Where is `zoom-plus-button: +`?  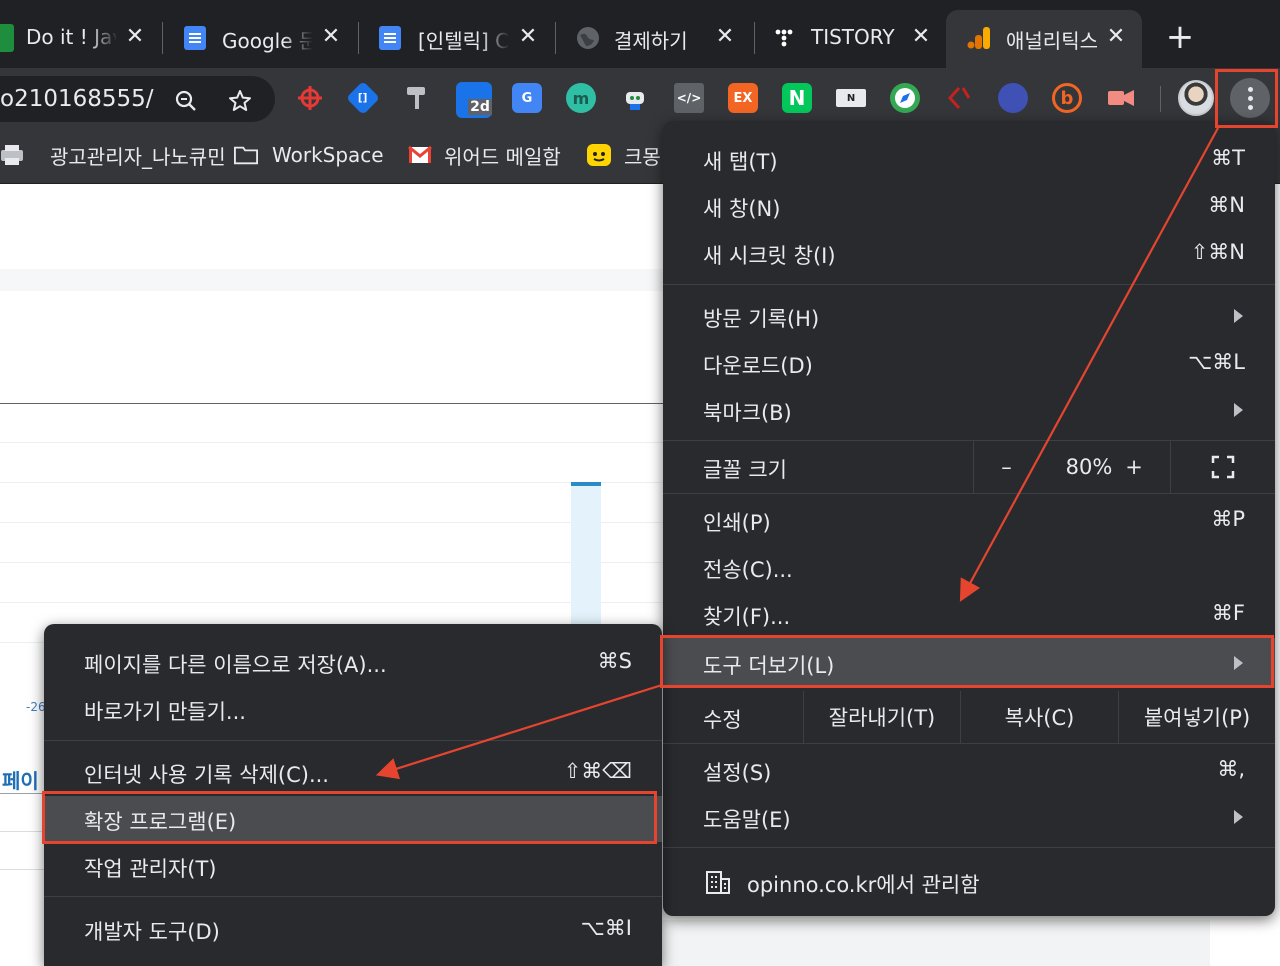 zoom-plus-button: + is located at coordinates (1134, 467).